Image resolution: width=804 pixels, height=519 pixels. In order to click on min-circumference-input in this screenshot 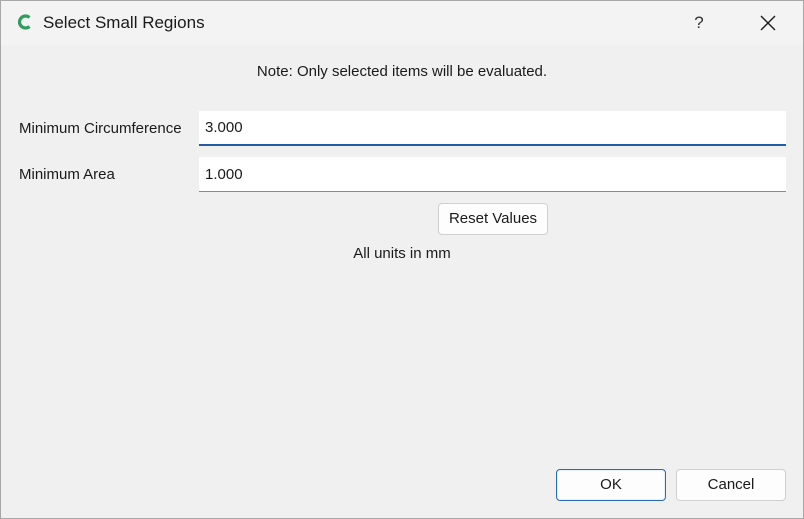, I will do `click(492, 128)`.